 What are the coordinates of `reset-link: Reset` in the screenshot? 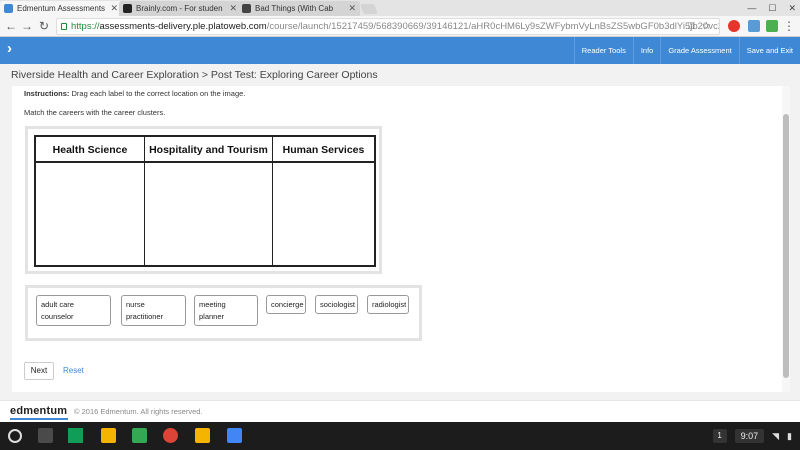 It's located at (73, 370).